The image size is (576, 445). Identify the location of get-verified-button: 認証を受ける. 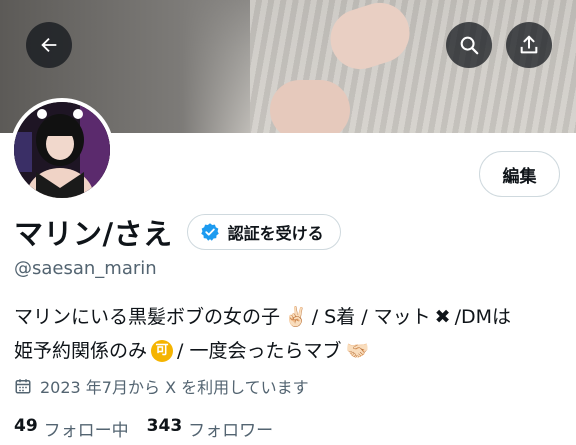
(263, 232).